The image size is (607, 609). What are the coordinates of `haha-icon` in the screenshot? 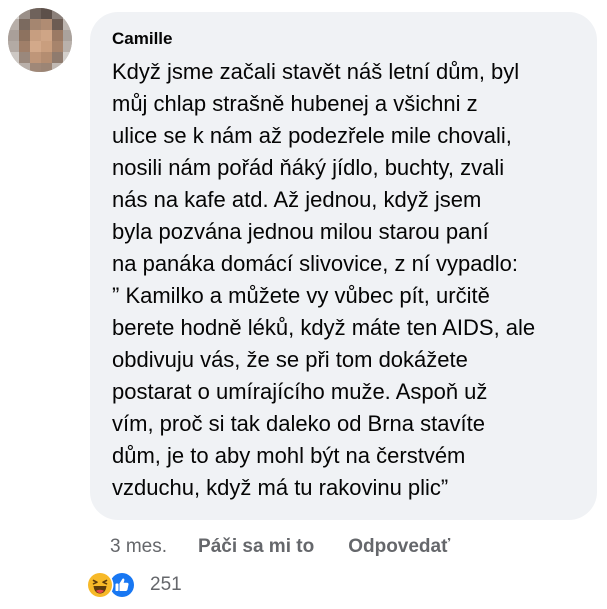 It's located at (100, 585).